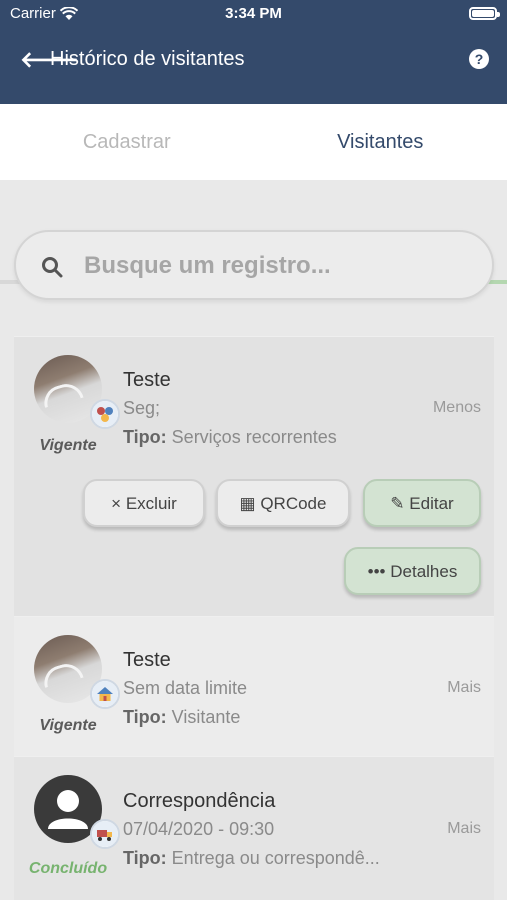 This screenshot has height=900, width=507. What do you see at coordinates (52, 267) in the screenshot?
I see `search-icon` at bounding box center [52, 267].